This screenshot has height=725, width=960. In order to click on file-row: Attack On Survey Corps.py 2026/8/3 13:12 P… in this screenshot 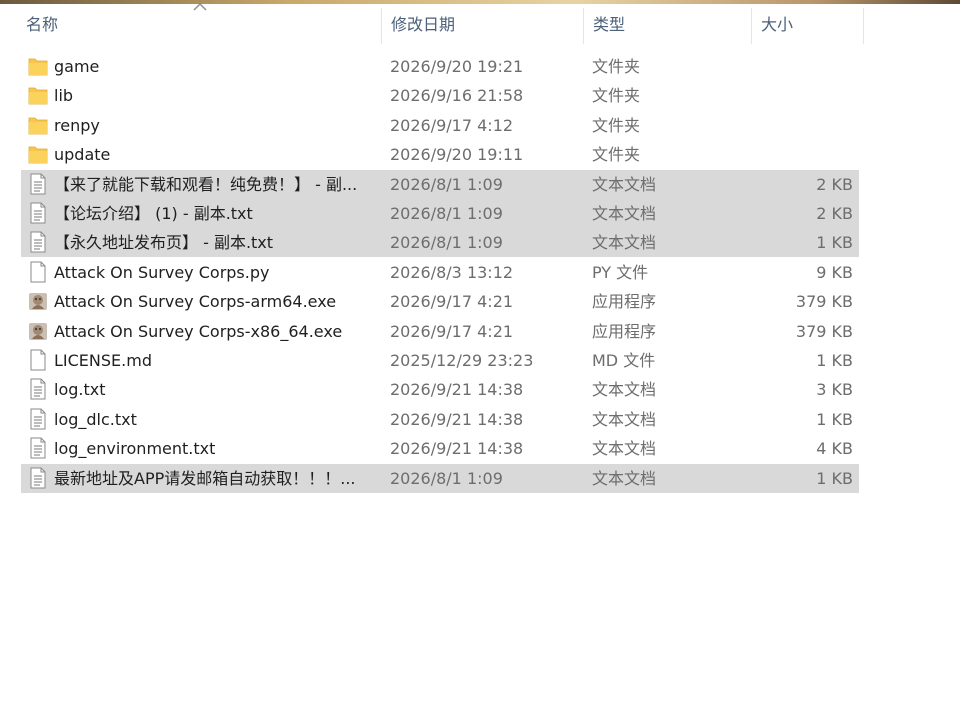, I will do `click(440, 272)`.